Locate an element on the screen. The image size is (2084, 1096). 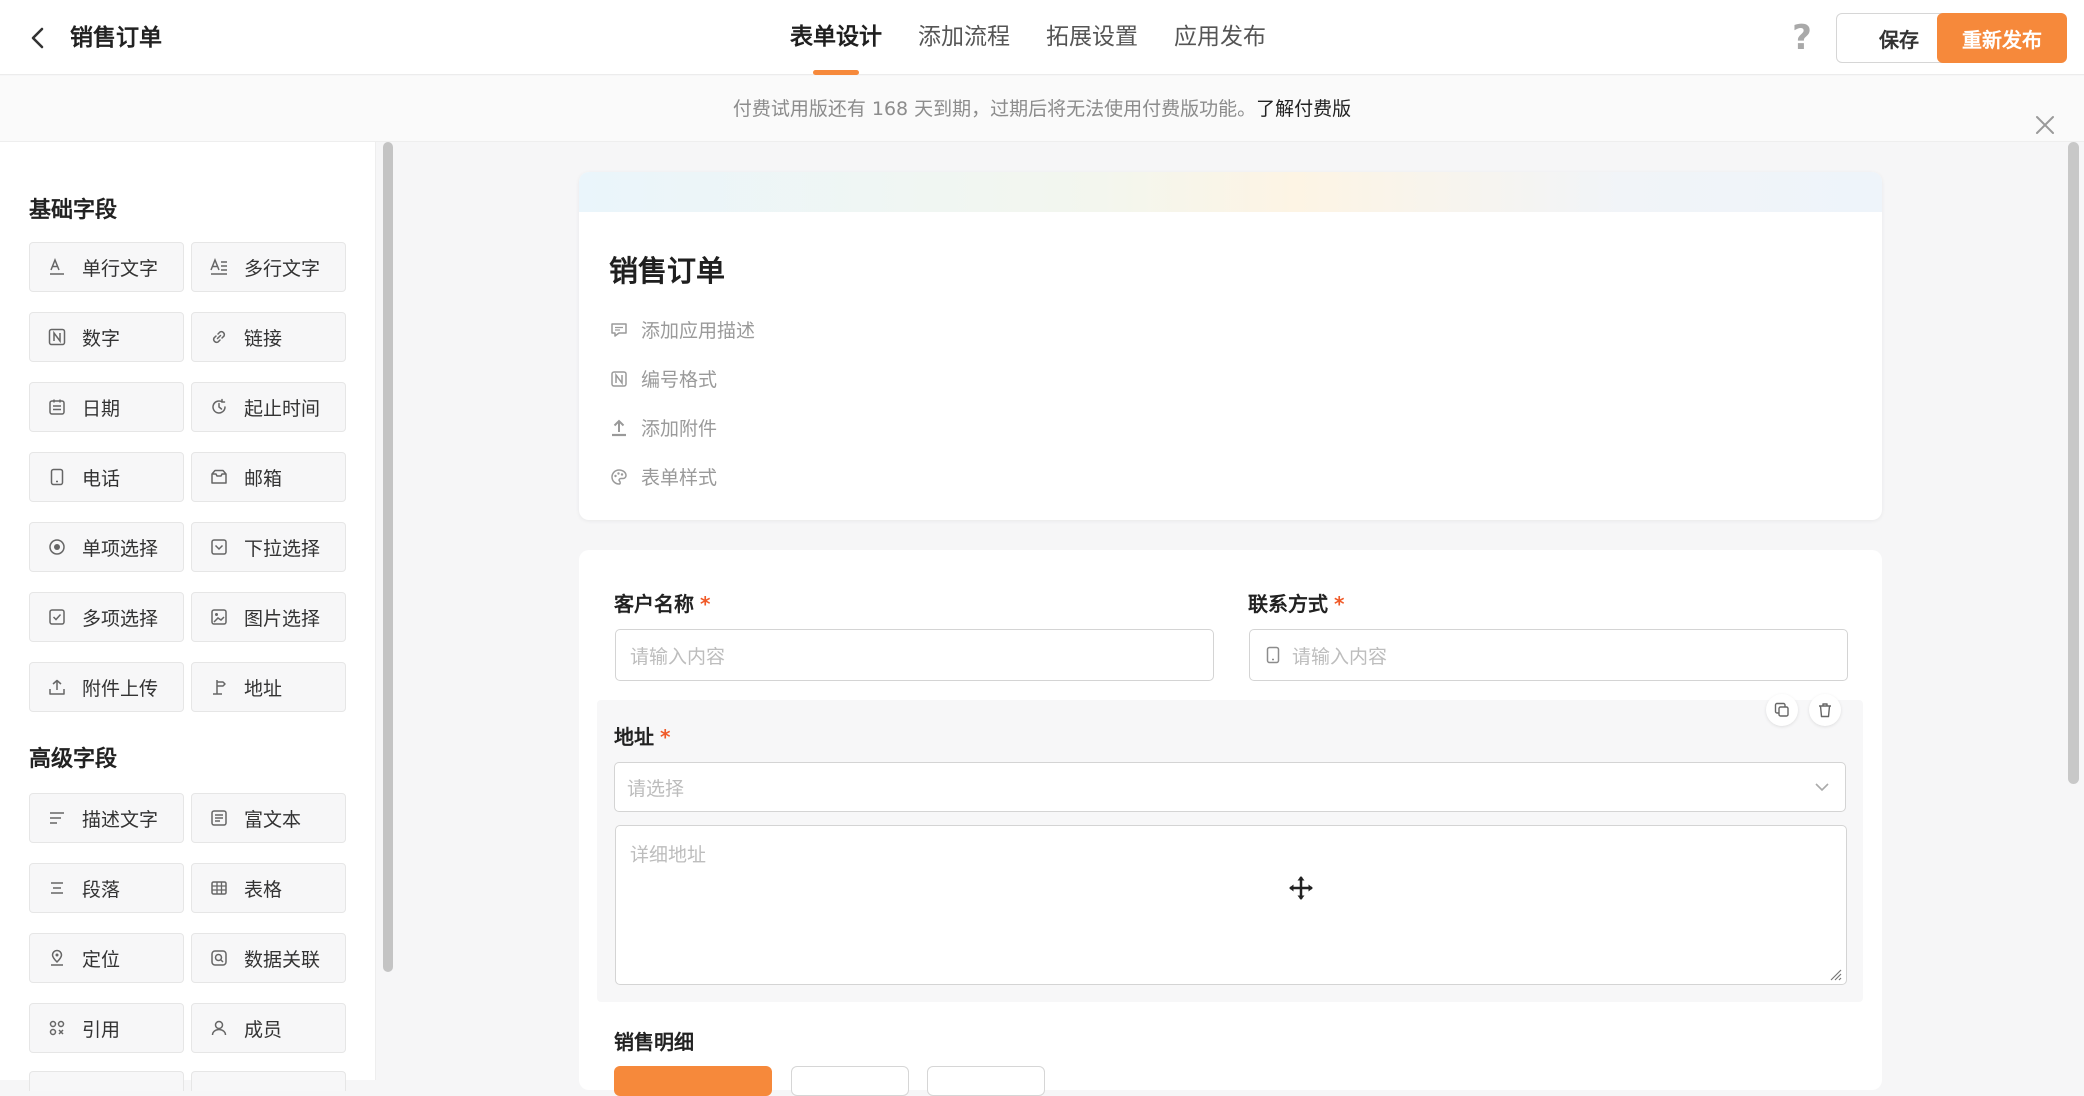
label-text: 联系方式 is located at coordinates (1288, 604).